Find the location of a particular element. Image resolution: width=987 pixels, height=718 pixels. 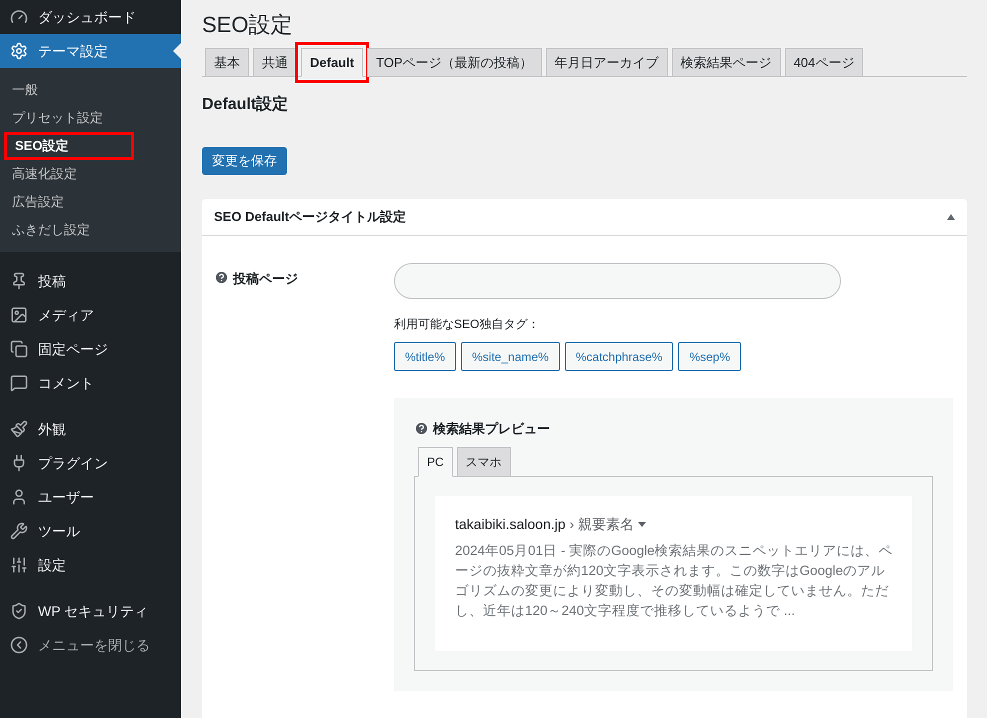

result-url: takaibiki.saloon.jp is located at coordinates (510, 524).